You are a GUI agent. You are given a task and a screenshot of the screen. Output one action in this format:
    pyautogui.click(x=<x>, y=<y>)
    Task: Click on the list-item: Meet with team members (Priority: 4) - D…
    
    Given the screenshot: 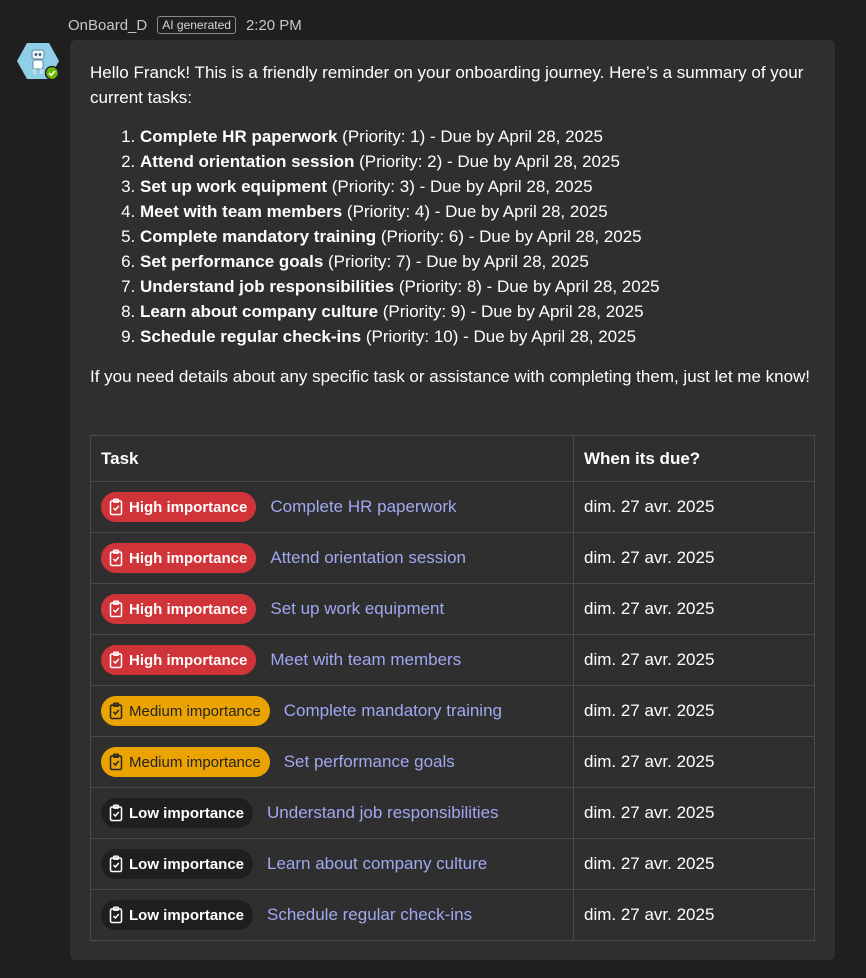 What is the action you would take?
    pyautogui.click(x=477, y=211)
    